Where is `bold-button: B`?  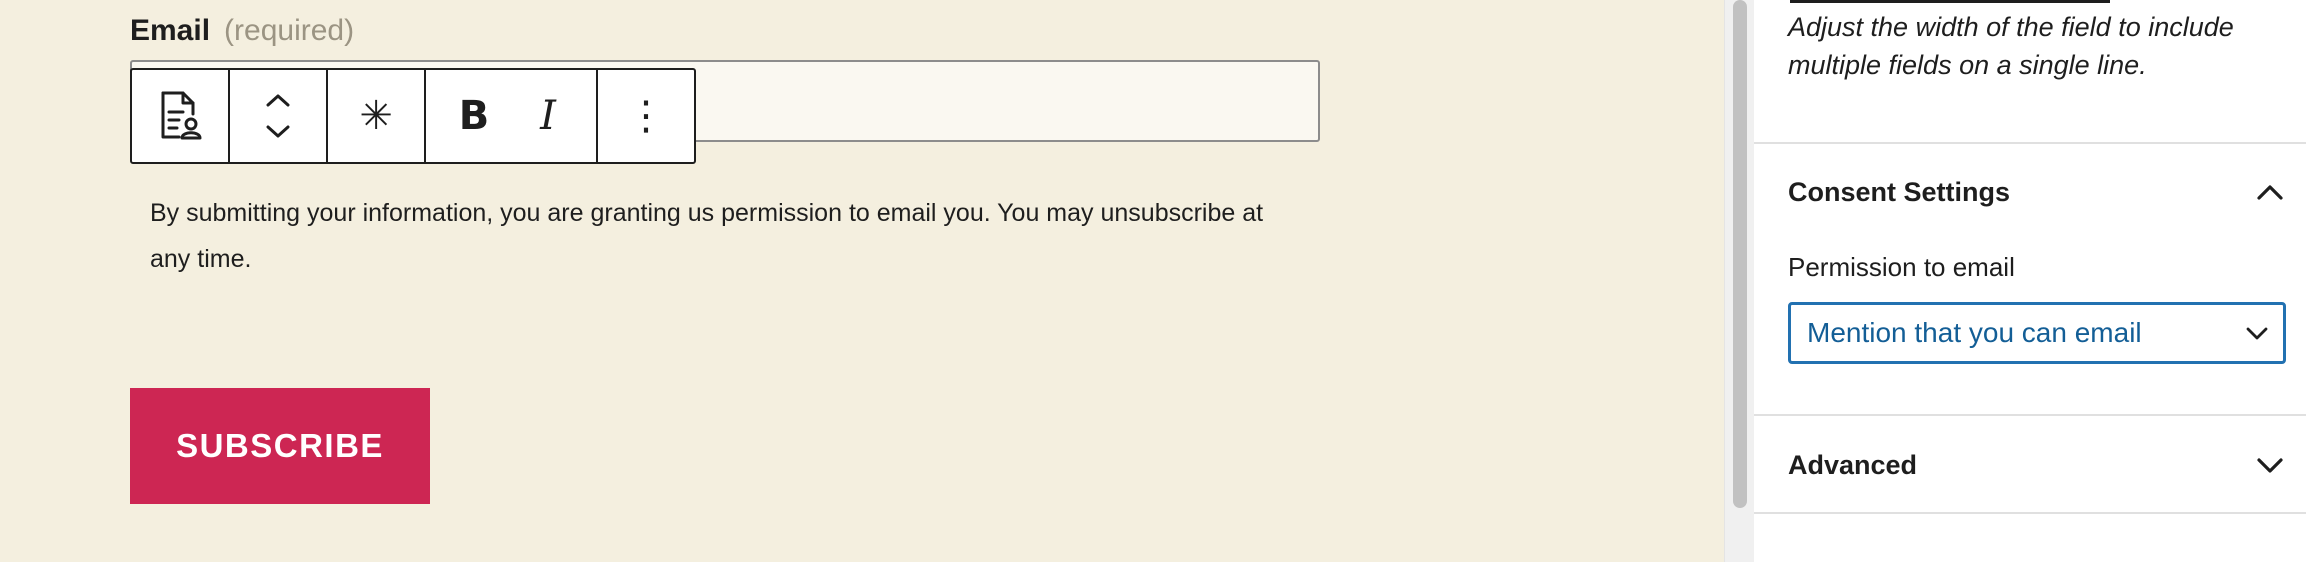
bold-button: B is located at coordinates (474, 116).